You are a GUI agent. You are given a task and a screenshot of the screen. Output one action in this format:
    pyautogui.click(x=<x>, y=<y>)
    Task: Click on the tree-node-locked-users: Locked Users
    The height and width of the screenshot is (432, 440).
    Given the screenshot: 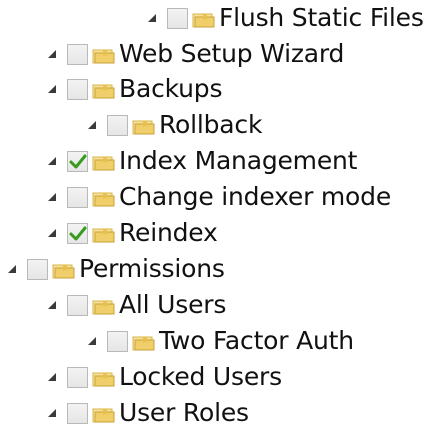 What is the action you would take?
    pyautogui.click(x=164, y=377)
    